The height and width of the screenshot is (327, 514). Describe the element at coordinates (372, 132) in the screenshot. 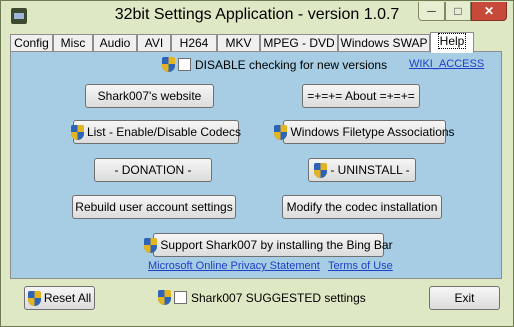

I see `filetype-associations-label: Windows Filetype Associations` at that location.